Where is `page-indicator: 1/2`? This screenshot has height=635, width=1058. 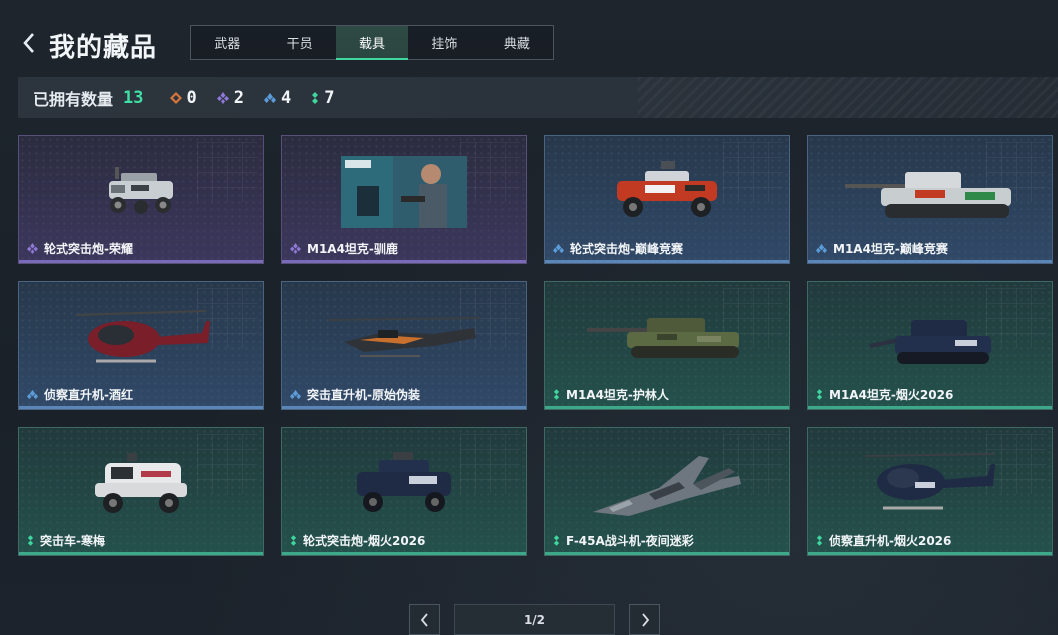 page-indicator: 1/2 is located at coordinates (534, 619).